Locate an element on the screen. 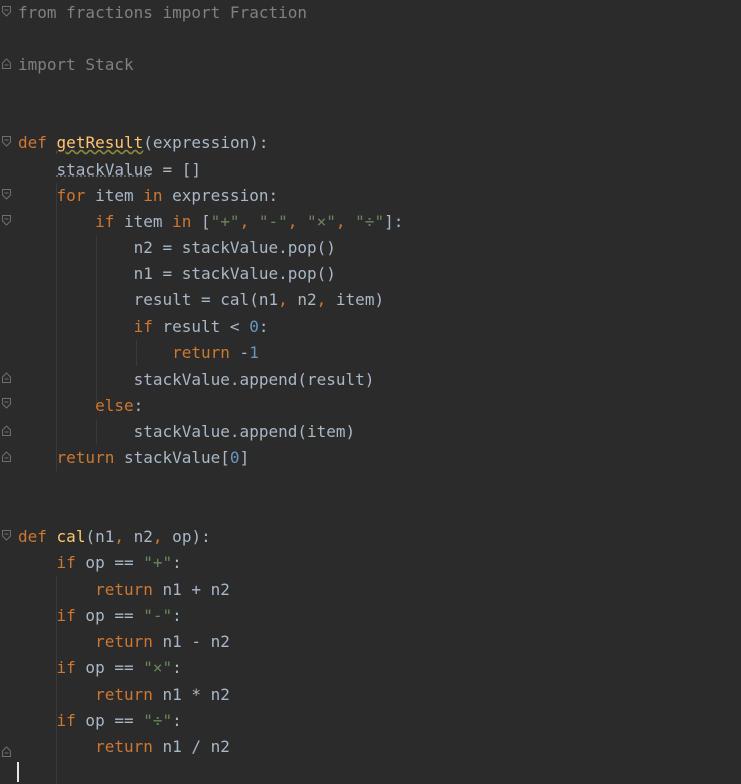 Image resolution: width=741 pixels, height=784 pixels. code-line: n1 = stackValue.pop() is located at coordinates (177, 274).